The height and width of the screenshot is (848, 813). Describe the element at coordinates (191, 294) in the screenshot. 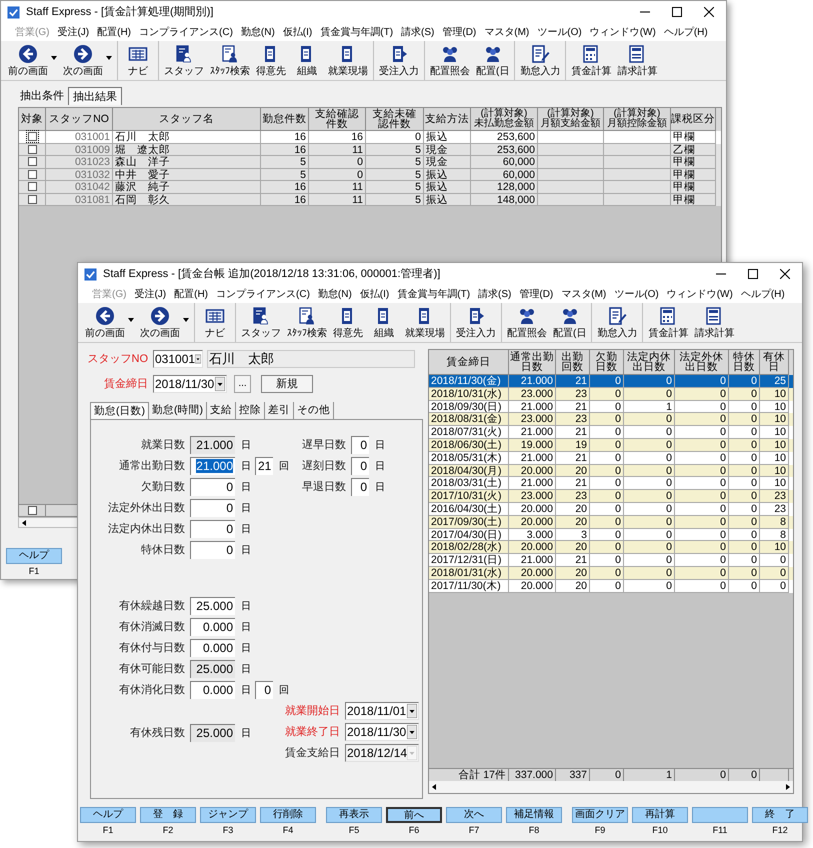

I see `menu-item: 配置(H)` at that location.